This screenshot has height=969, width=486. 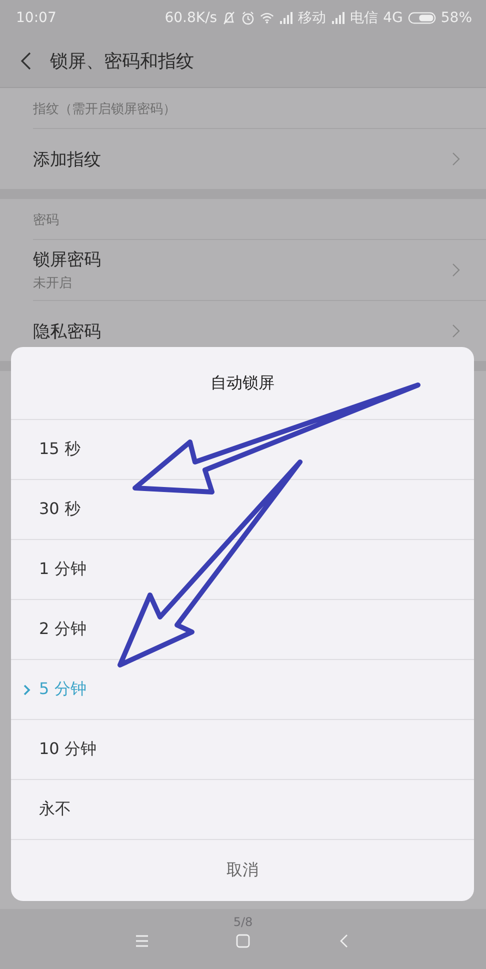 What do you see at coordinates (243, 922) in the screenshot?
I see `page-indicator: 5/8` at bounding box center [243, 922].